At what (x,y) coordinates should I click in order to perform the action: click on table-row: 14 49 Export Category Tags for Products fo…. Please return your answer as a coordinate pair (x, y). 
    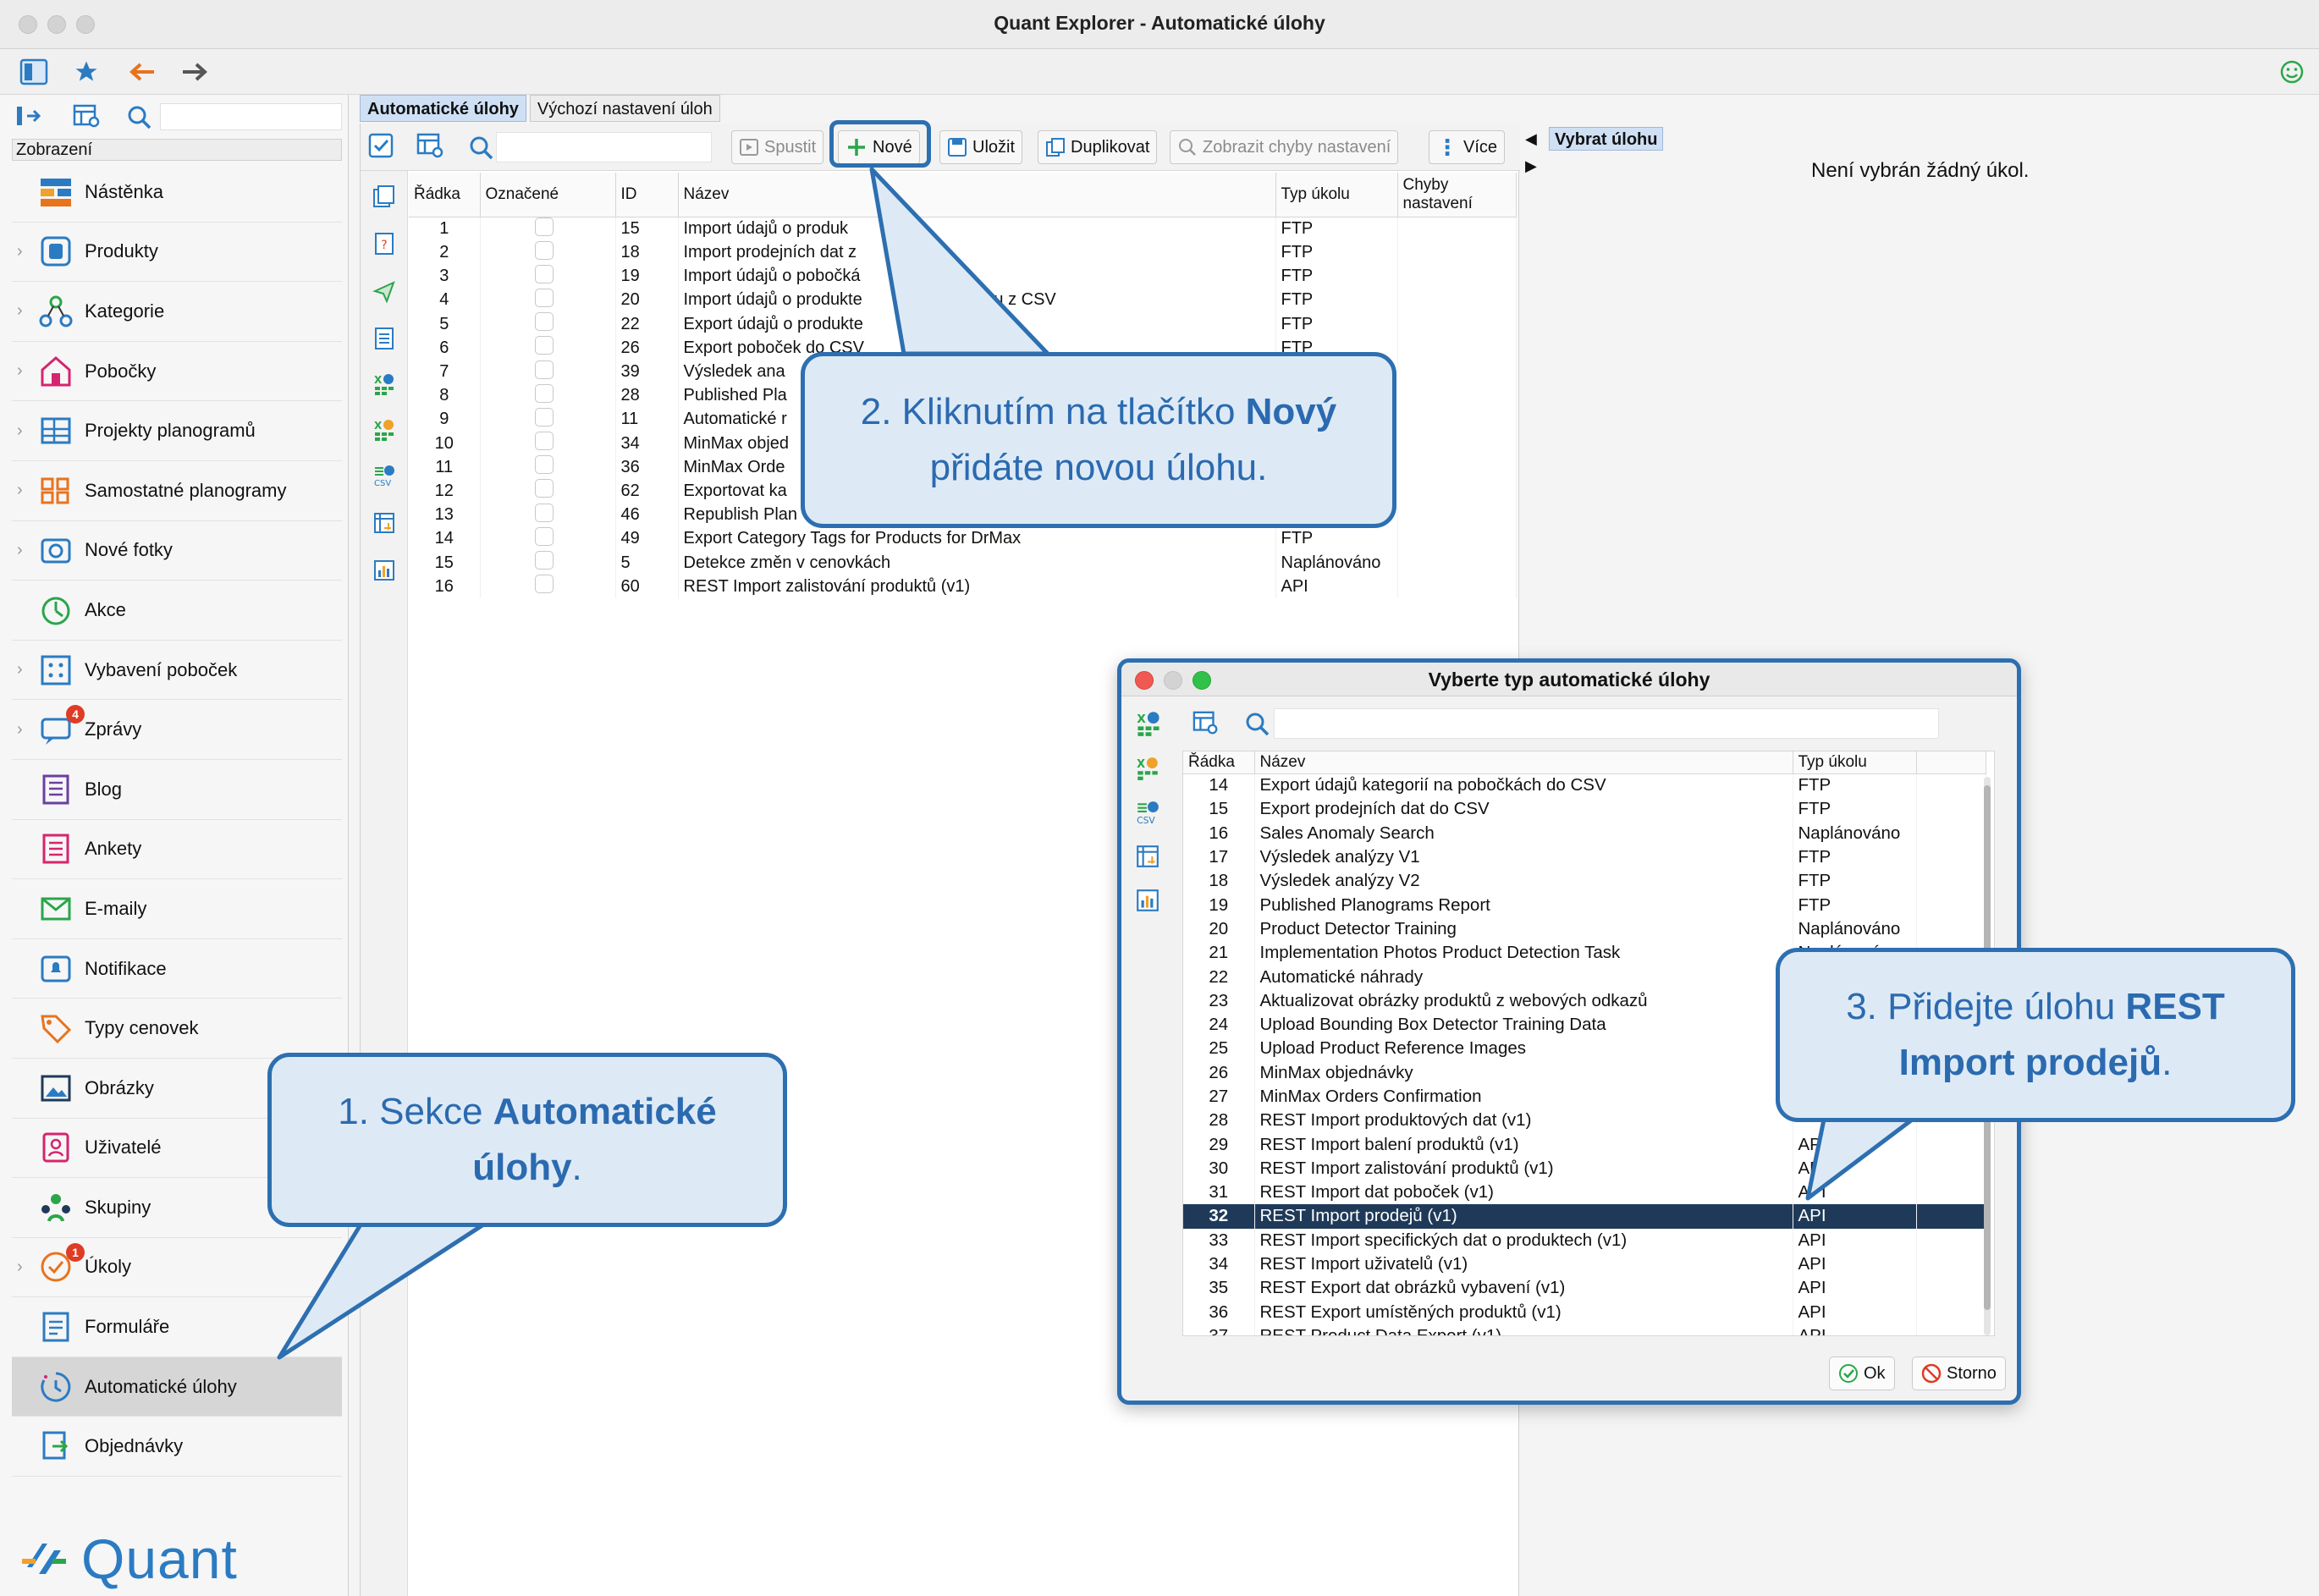
    Looking at the image, I should click on (963, 538).